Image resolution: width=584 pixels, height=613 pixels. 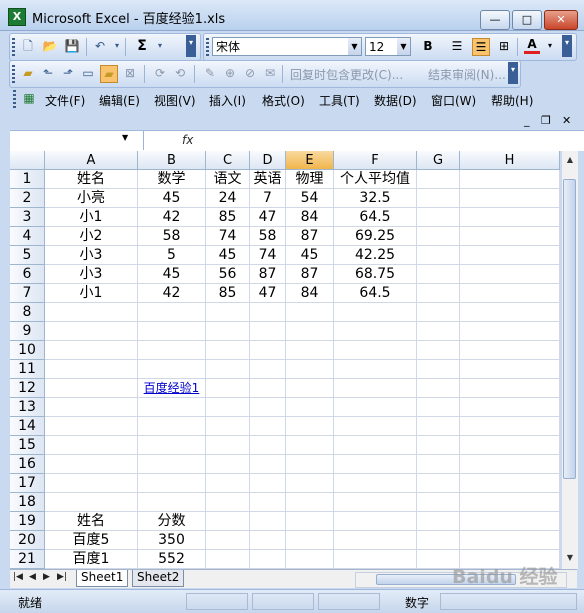 I want to click on cell-h18, so click(x=510, y=502).